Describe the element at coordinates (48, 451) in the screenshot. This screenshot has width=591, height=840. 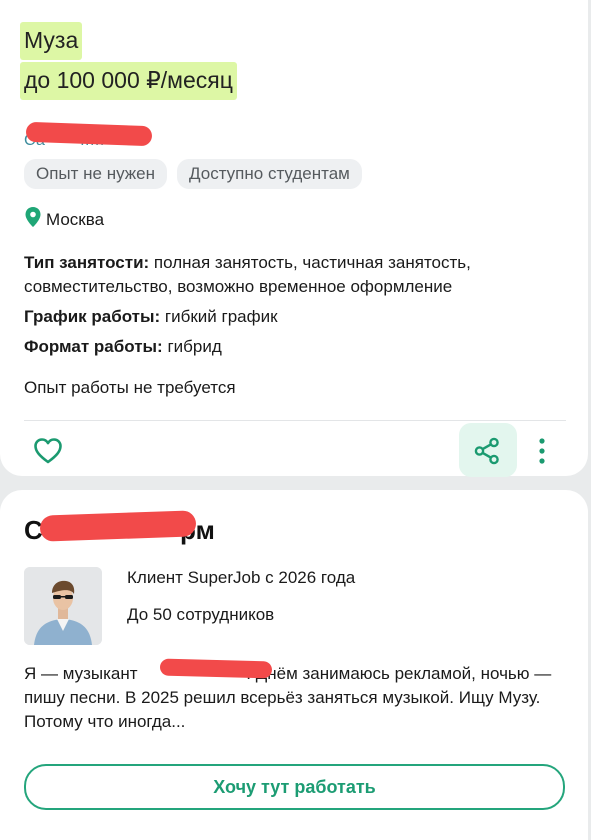
I see `heart-icon` at that location.